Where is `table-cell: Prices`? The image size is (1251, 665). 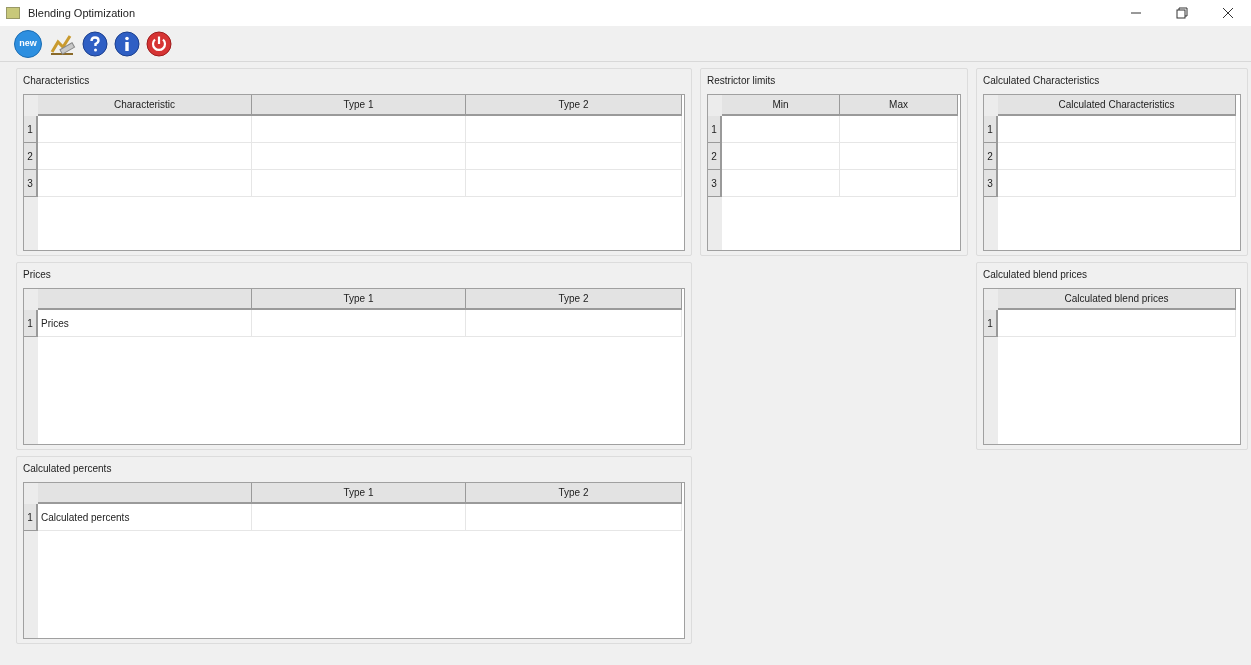
table-cell: Prices is located at coordinates (145, 323).